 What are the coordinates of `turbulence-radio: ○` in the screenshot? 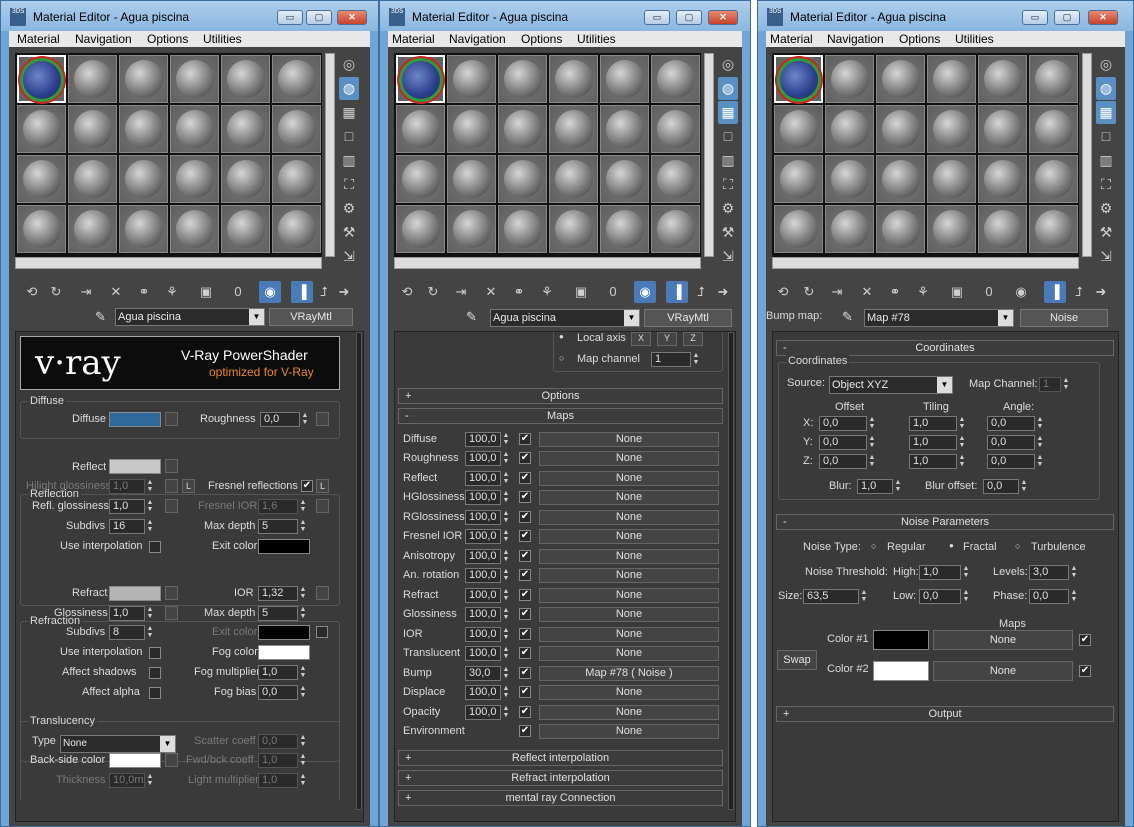 It's located at (1017, 546).